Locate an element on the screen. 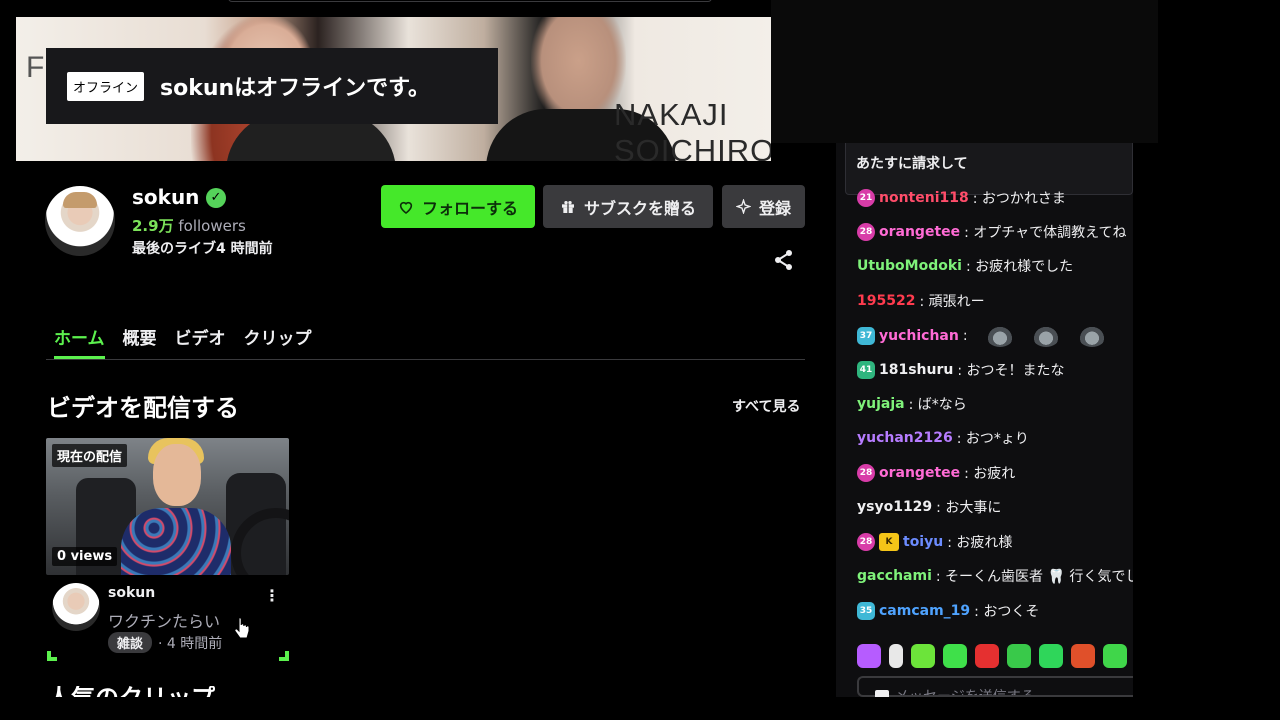 This screenshot has height=720, width=1280. chat-message: 37 yuchichan: is located at coordinates (995, 336).